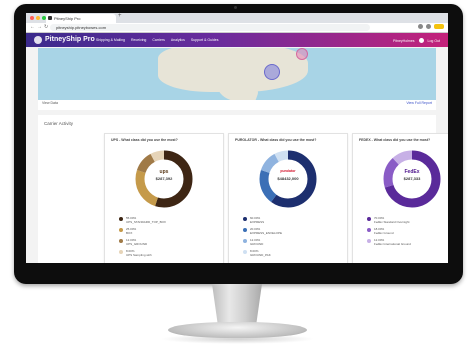 Image resolution: width=475 pixels, height=349 pixels. I want to click on legend-item: 12.00% GROUND, so click(293, 242).